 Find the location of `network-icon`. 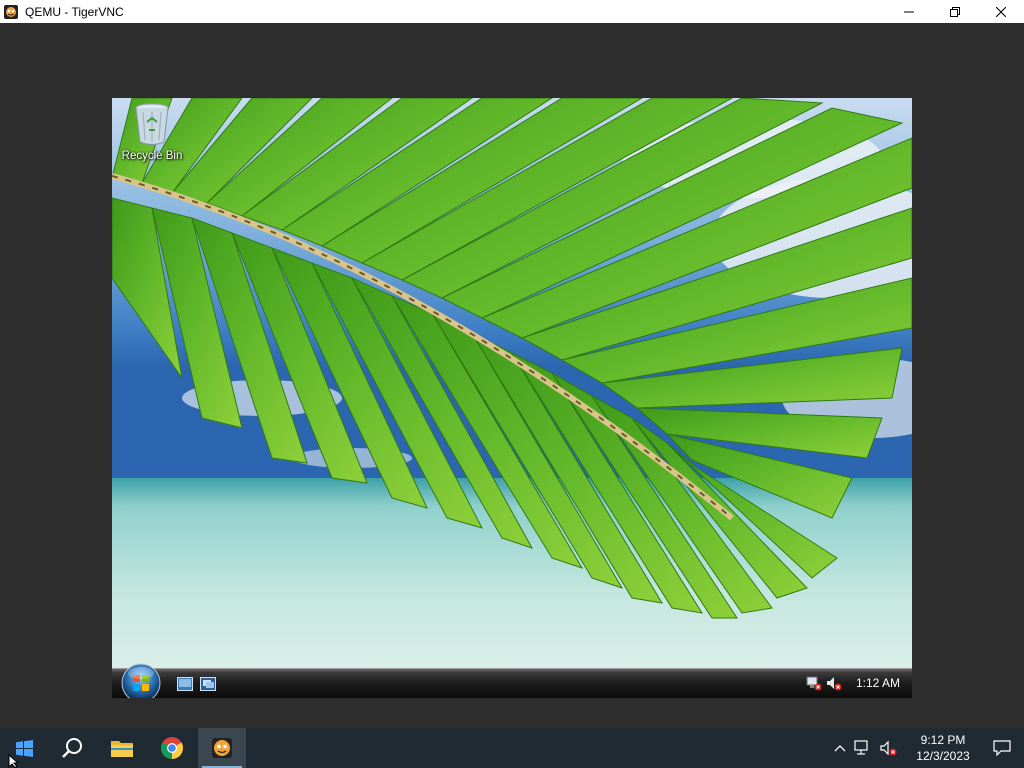

network-icon is located at coordinates (863, 748).